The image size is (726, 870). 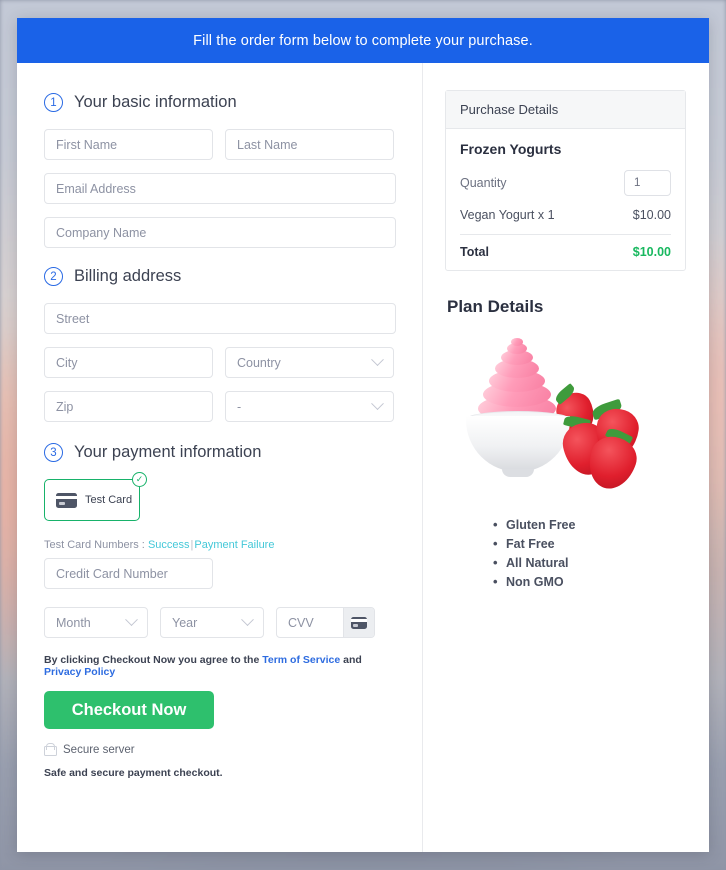 I want to click on lock-icon, so click(x=50, y=749).